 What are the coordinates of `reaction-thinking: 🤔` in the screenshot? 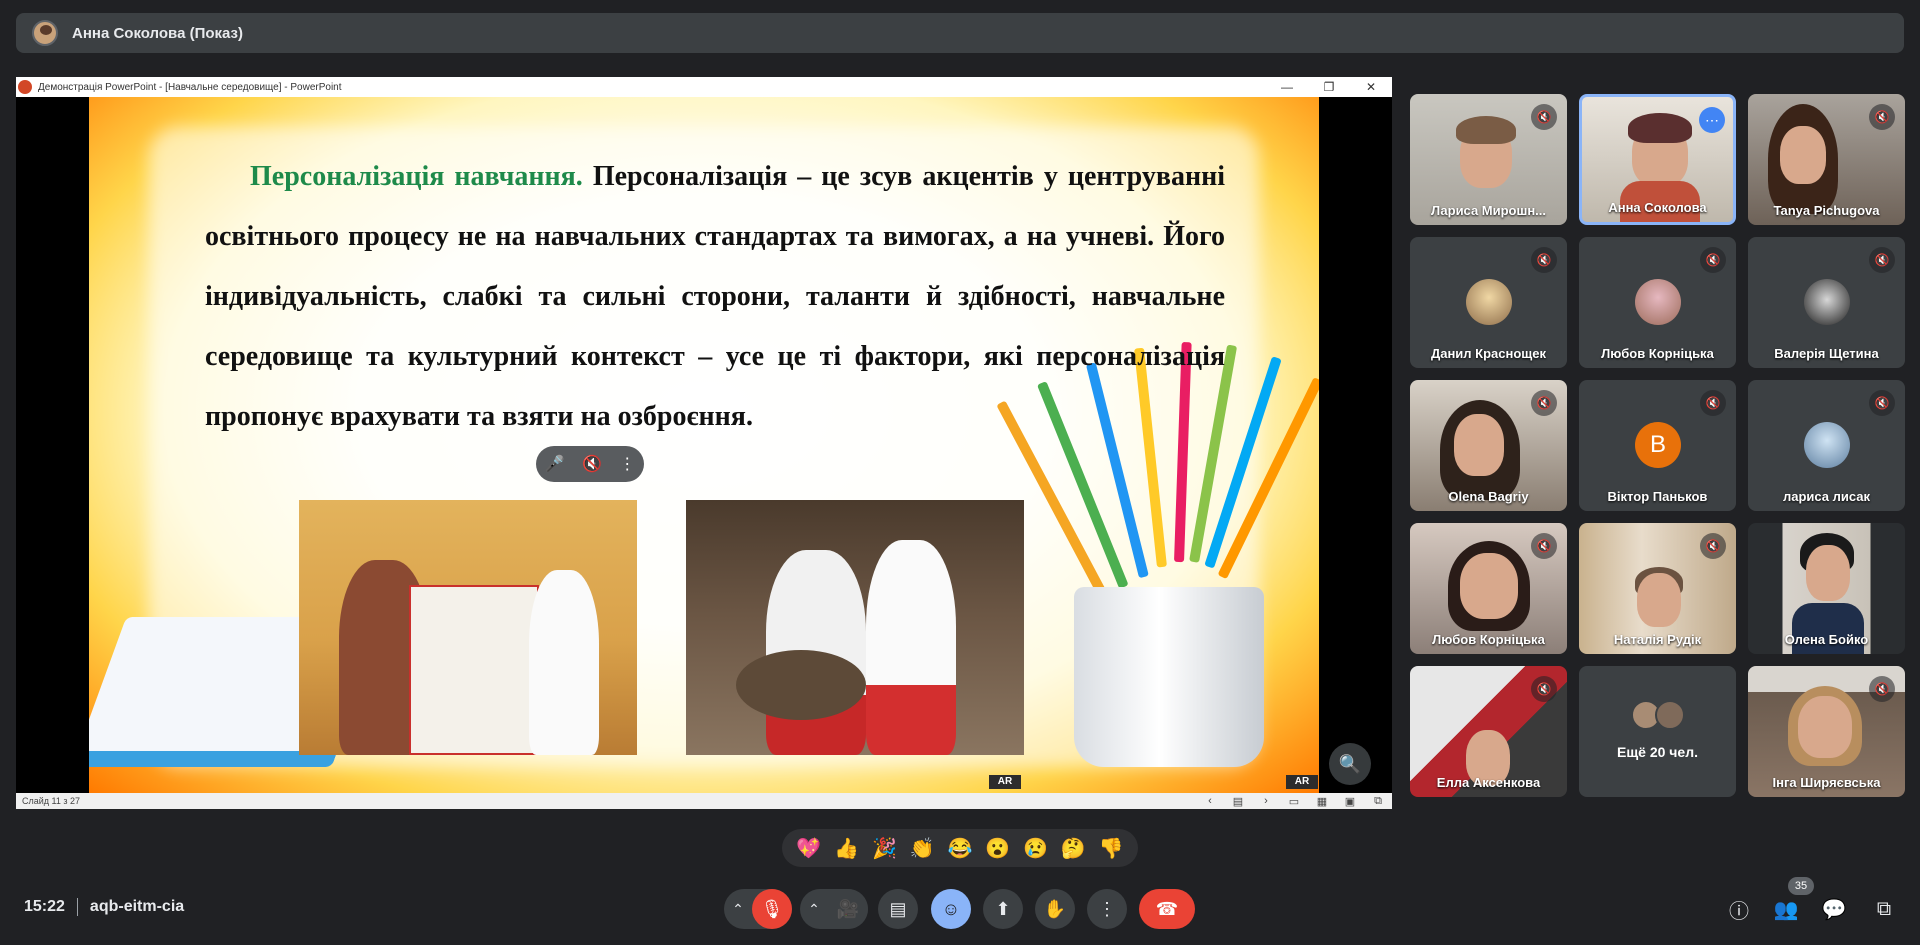 It's located at (1073, 848).